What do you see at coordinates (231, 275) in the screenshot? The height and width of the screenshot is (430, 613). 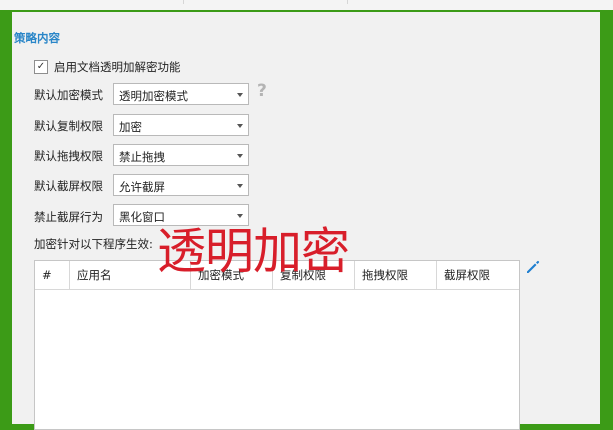 I see `column-header-encrypt-mode: 加密模式` at bounding box center [231, 275].